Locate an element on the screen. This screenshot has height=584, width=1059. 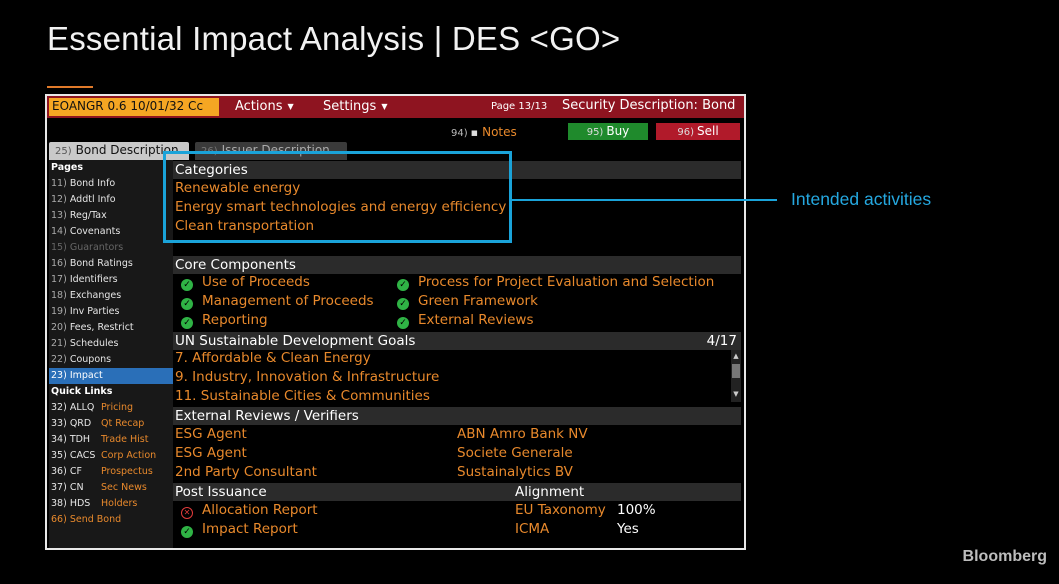
sidebar-item-guarantors: 15) Guarantors is located at coordinates (87, 247).